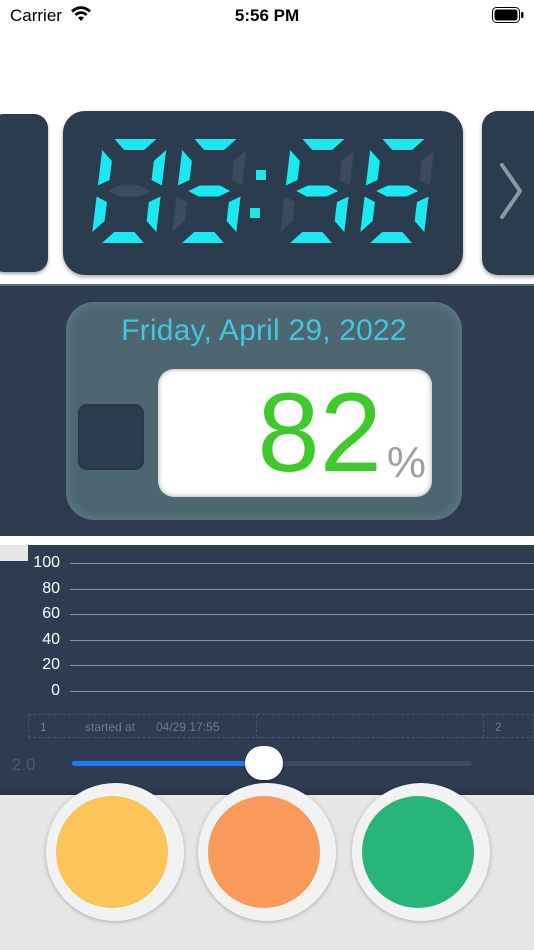  I want to click on legend-started-label: started at, so click(110, 727).